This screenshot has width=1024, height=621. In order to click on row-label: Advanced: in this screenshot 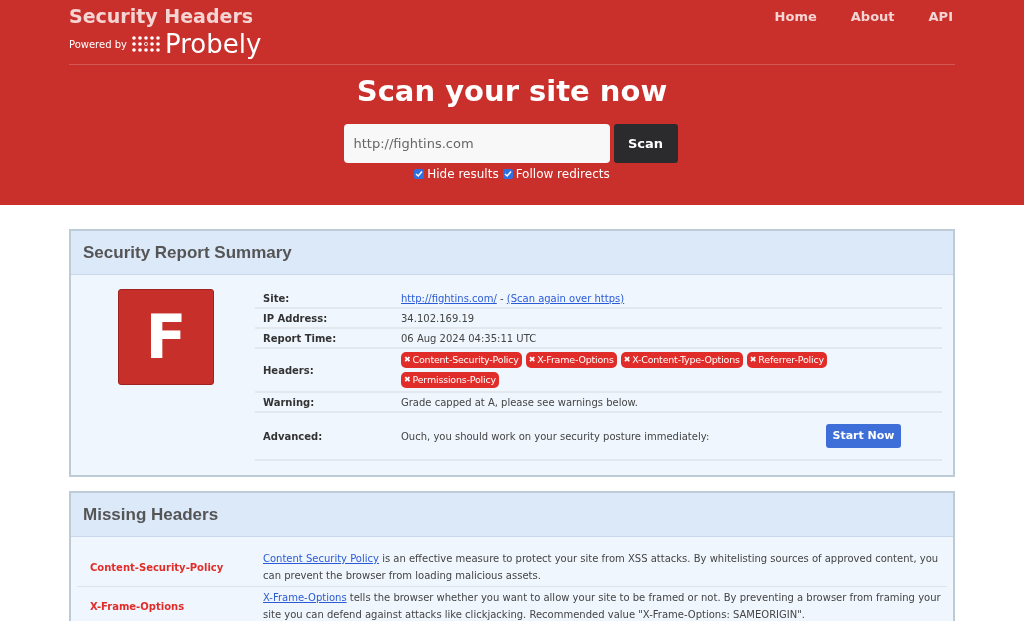, I will do `click(293, 436)`.